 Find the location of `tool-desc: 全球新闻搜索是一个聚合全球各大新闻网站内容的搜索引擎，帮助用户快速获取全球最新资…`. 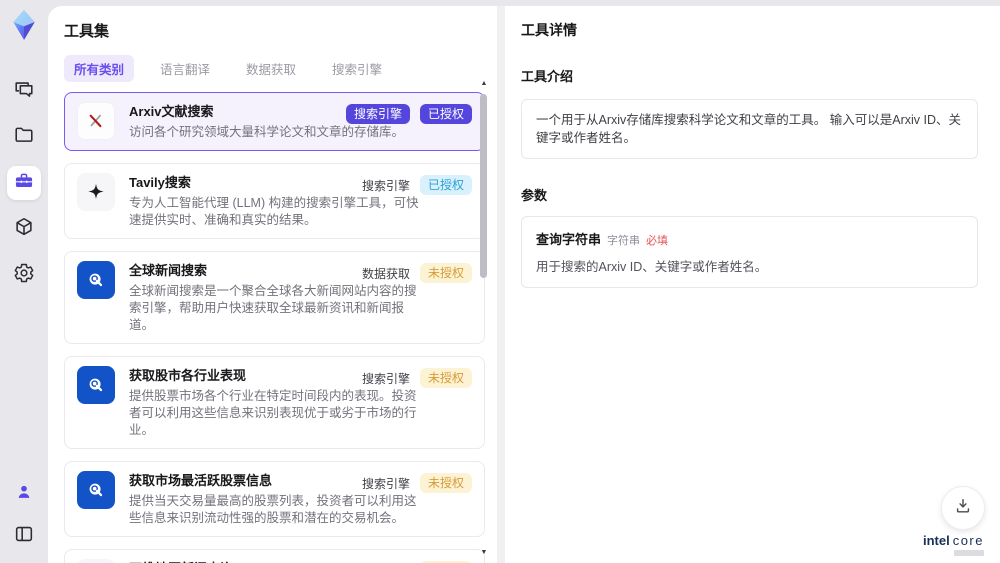

tool-desc: 全球新闻搜索是一个聚合全球各大新闻网站内容的搜索引擎，帮助用户快速获取全球最新资… is located at coordinates (273, 308).